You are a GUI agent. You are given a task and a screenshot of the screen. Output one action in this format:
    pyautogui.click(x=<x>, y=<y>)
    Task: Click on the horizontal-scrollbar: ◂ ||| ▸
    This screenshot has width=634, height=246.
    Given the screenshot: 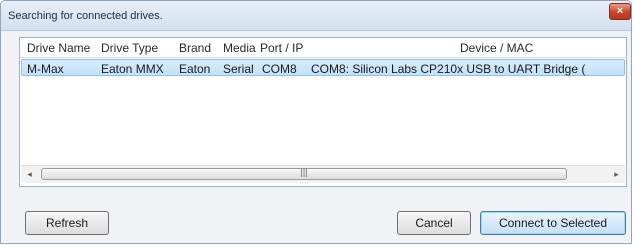 What is the action you would take?
    pyautogui.click(x=323, y=174)
    